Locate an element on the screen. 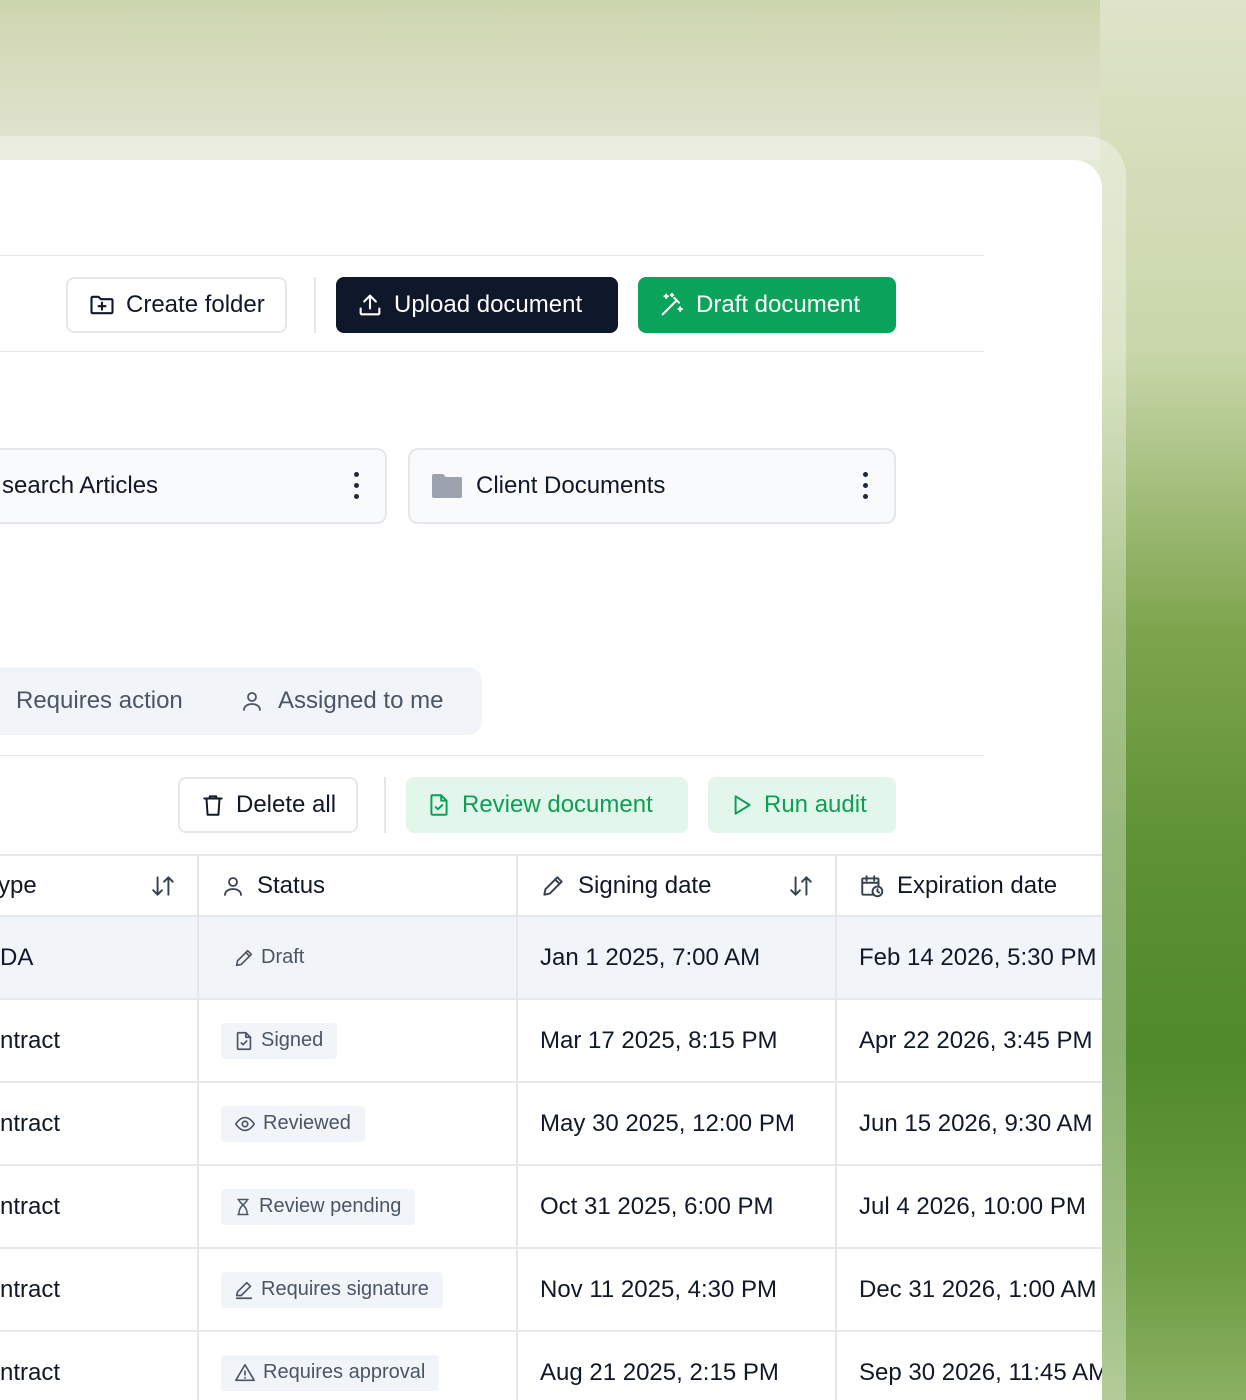 The width and height of the screenshot is (1246, 1400). status-label: Requires approval is located at coordinates (344, 1372).